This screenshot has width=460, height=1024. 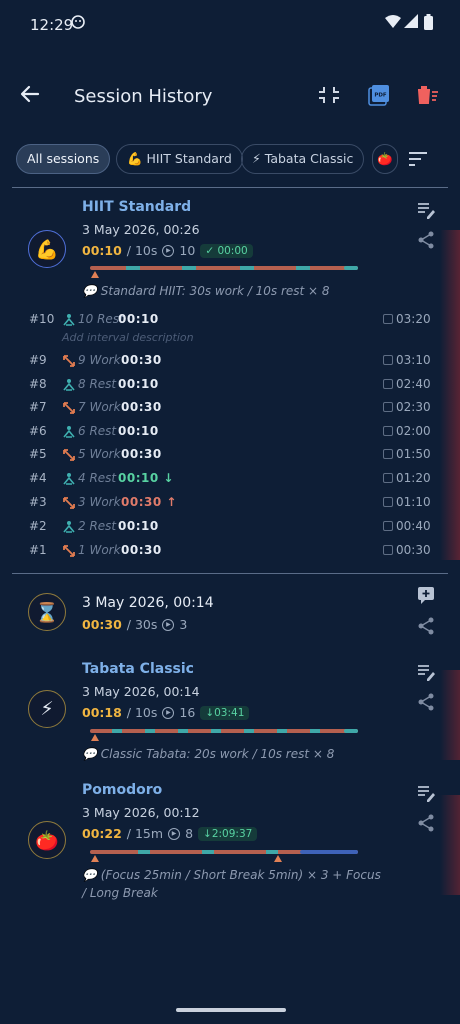 What do you see at coordinates (187, 250) in the screenshot?
I see `session-rounds: 10` at bounding box center [187, 250].